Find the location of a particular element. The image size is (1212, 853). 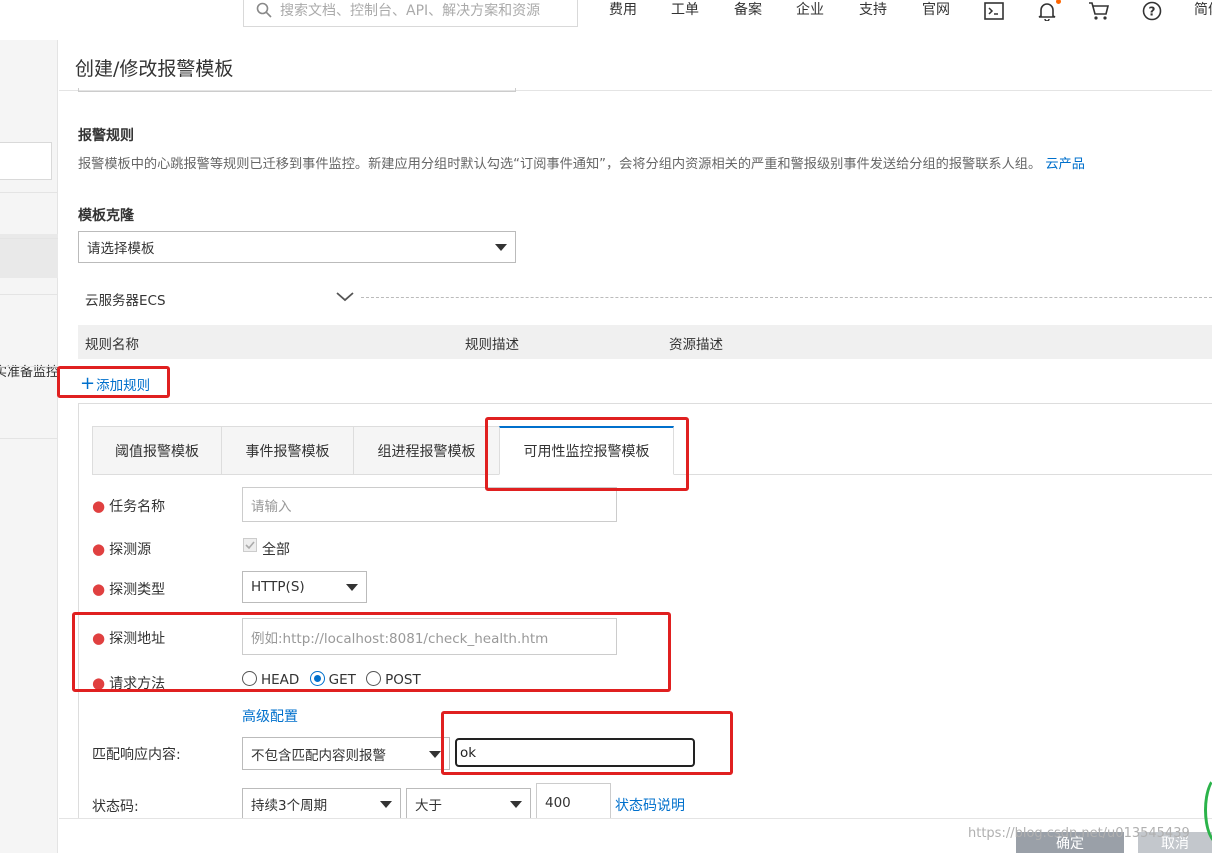

nav-support: 支持 is located at coordinates (873, 11).